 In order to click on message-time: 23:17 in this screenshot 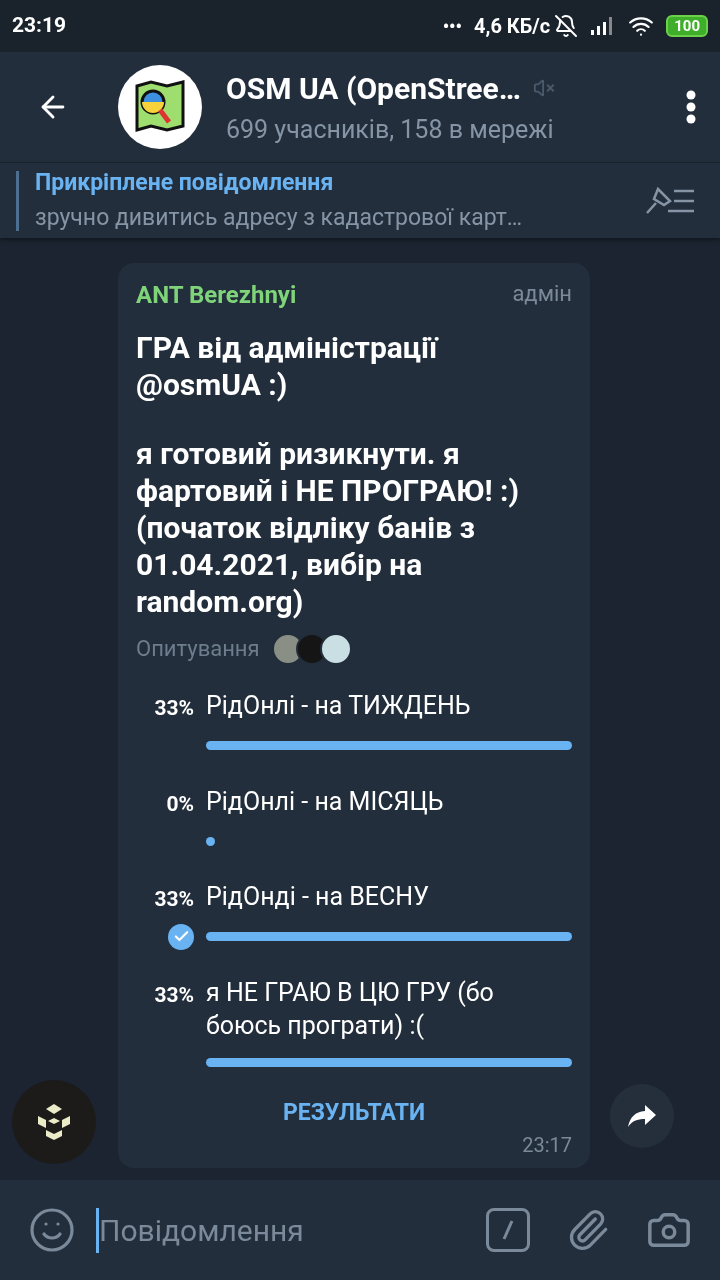, I will do `click(547, 1145)`.